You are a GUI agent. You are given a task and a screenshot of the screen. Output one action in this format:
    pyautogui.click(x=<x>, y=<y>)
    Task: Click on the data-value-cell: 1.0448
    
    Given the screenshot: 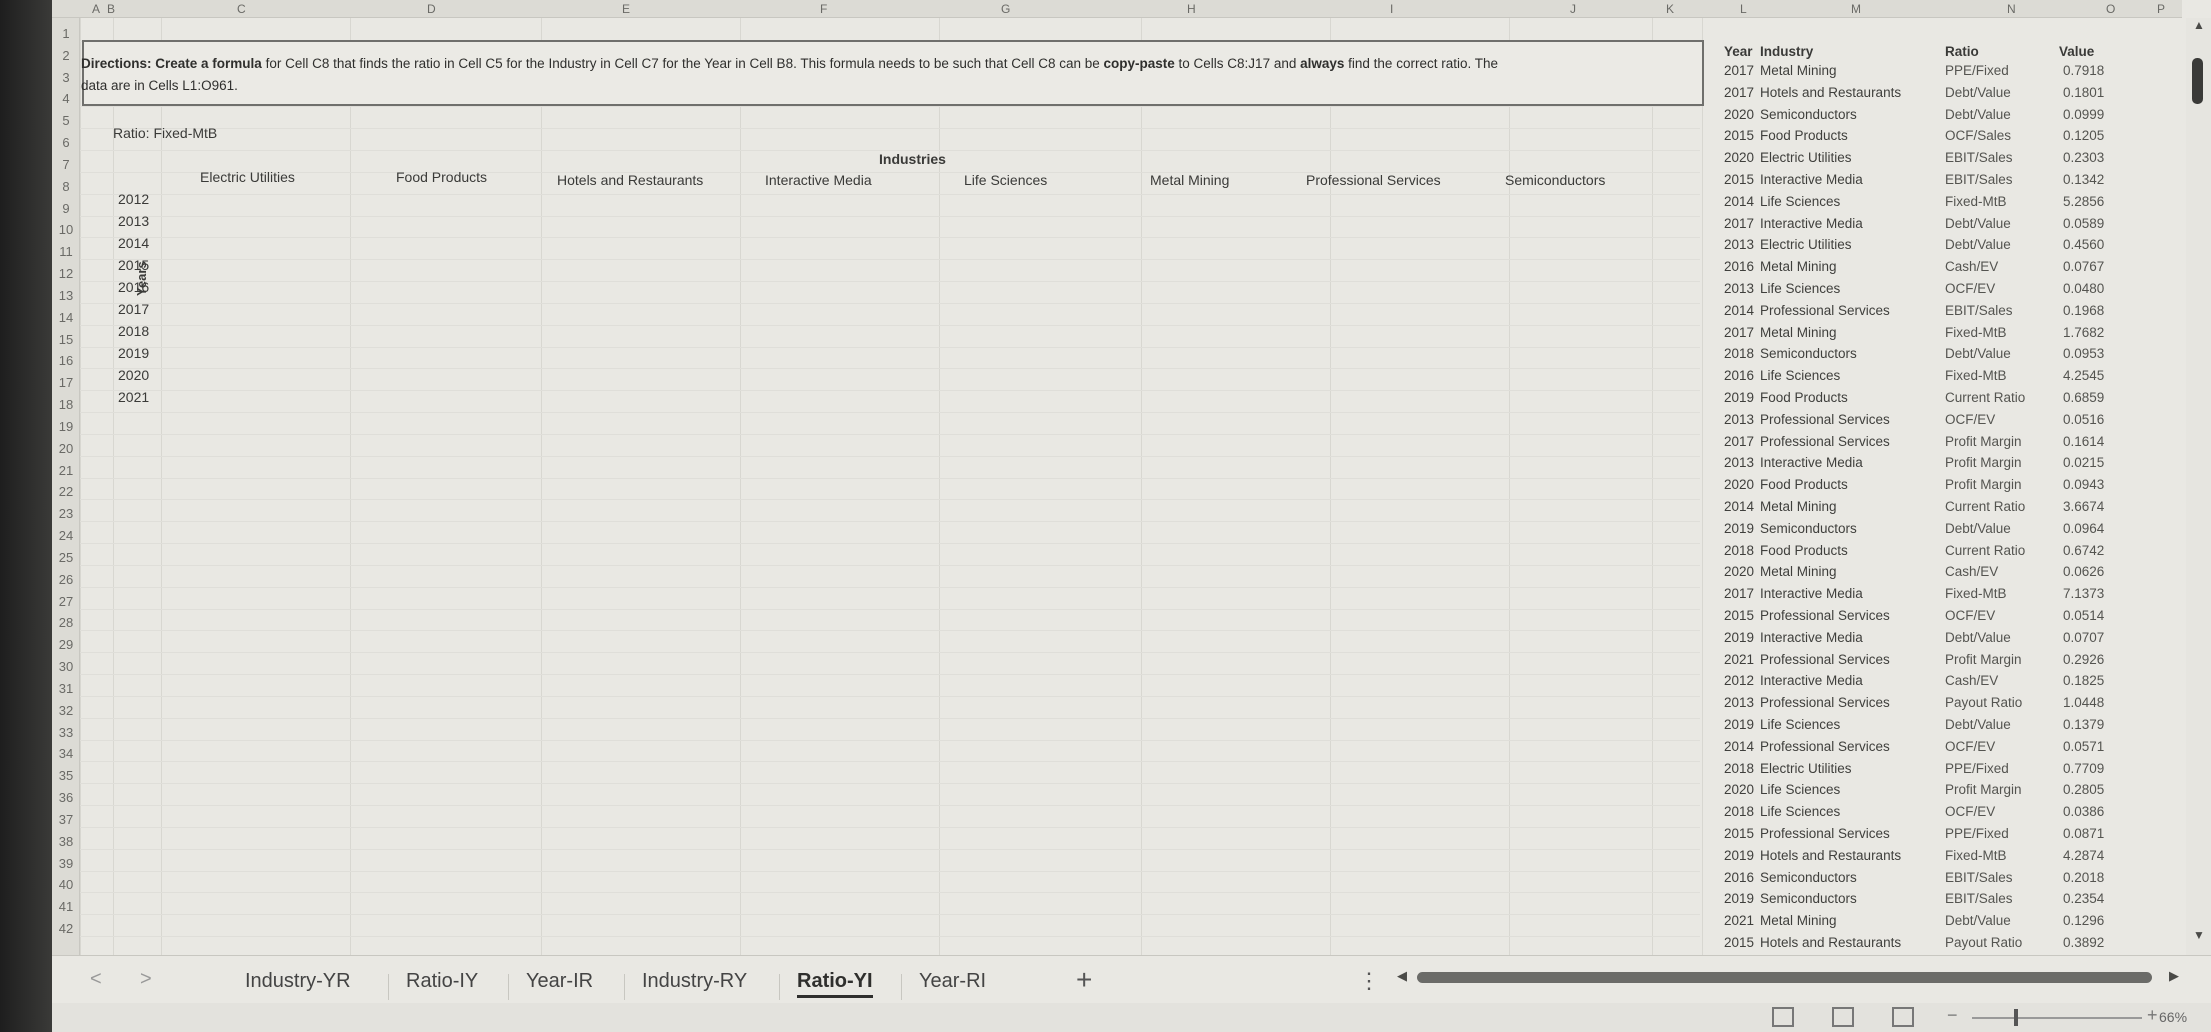 What is the action you would take?
    pyautogui.click(x=2083, y=702)
    